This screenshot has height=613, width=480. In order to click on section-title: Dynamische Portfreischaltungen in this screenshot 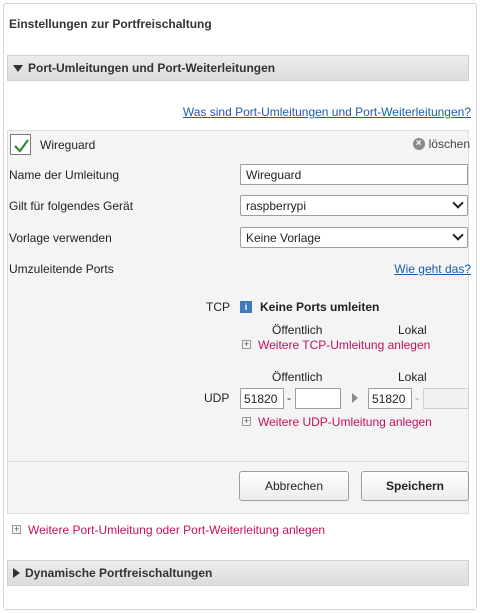, I will do `click(119, 573)`.